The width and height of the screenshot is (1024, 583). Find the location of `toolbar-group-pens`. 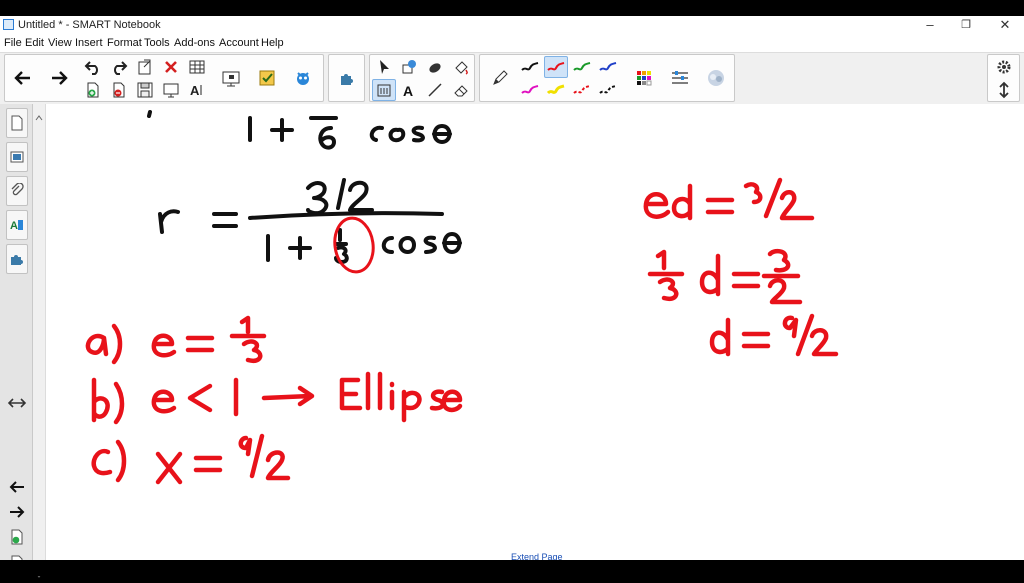

toolbar-group-pens is located at coordinates (607, 78).